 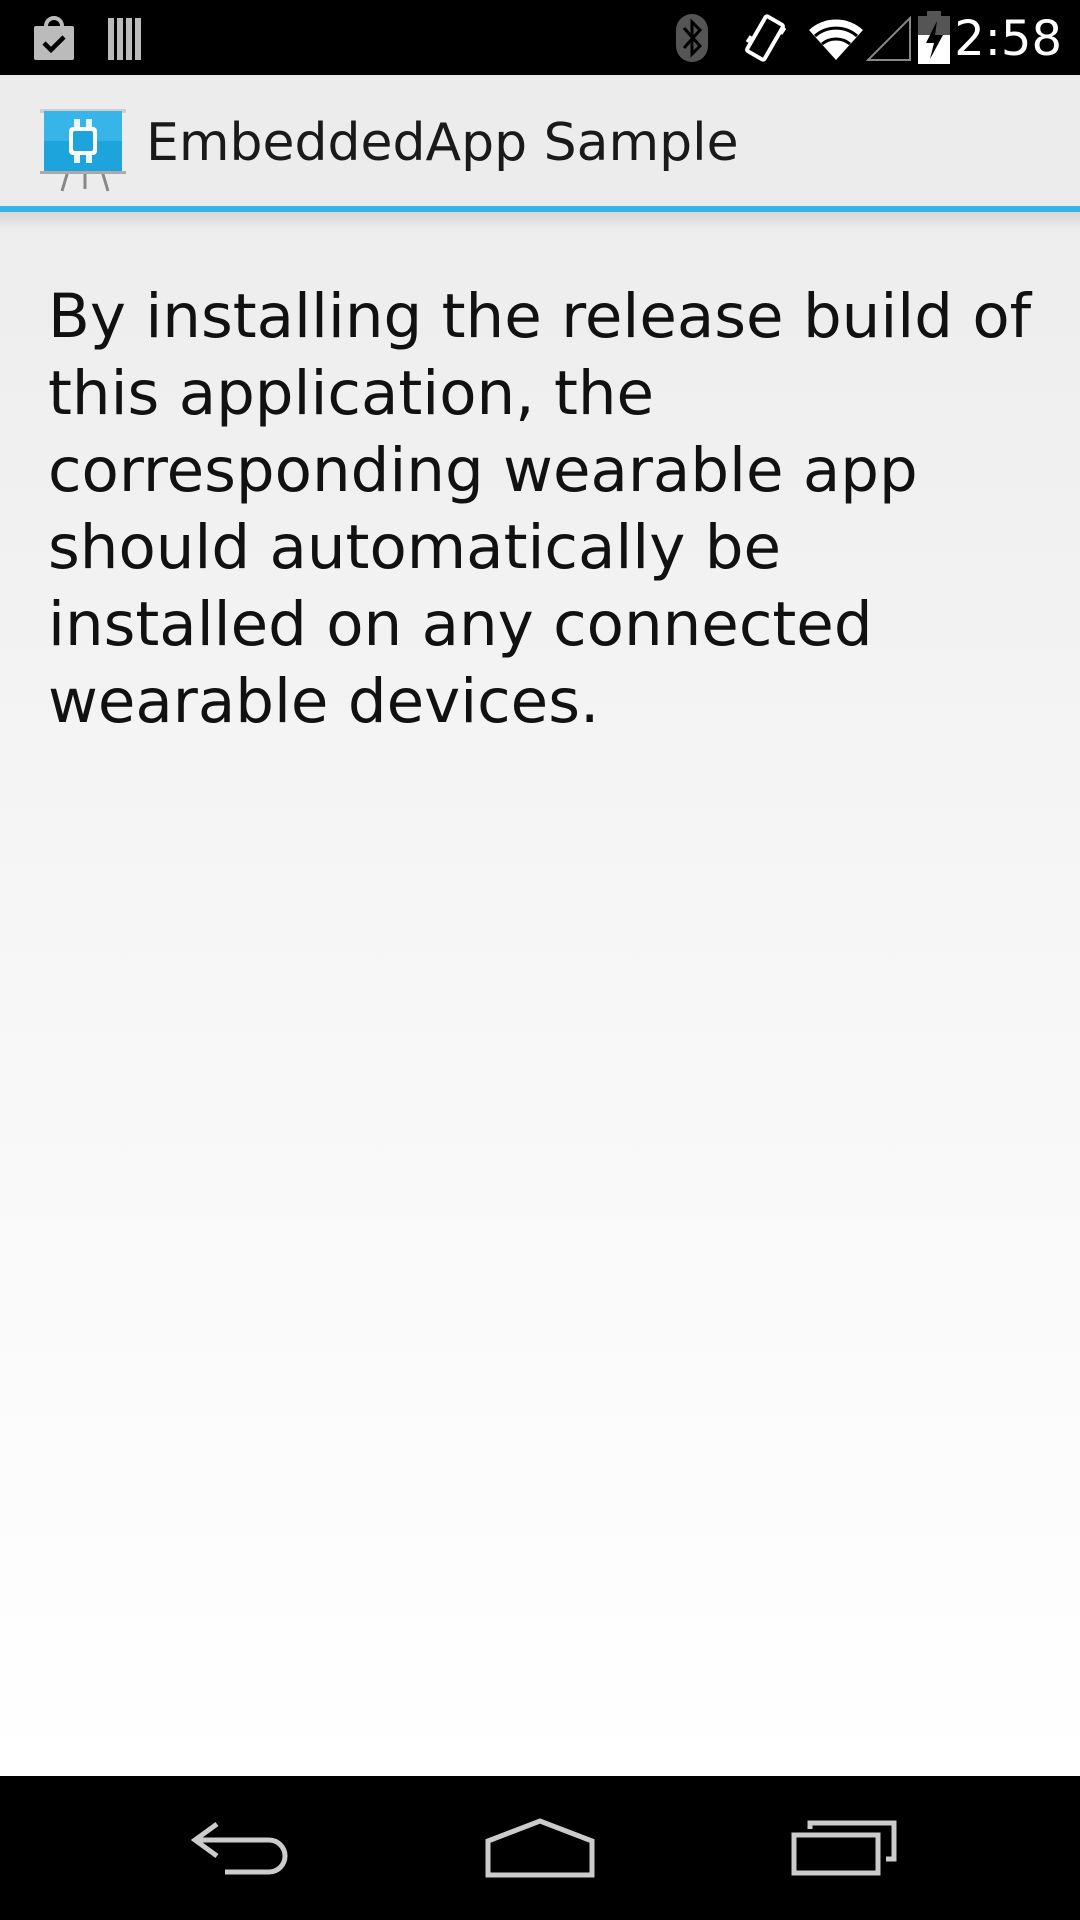 What do you see at coordinates (85, 150) in the screenshot?
I see `smartwatch-presentation-icon` at bounding box center [85, 150].